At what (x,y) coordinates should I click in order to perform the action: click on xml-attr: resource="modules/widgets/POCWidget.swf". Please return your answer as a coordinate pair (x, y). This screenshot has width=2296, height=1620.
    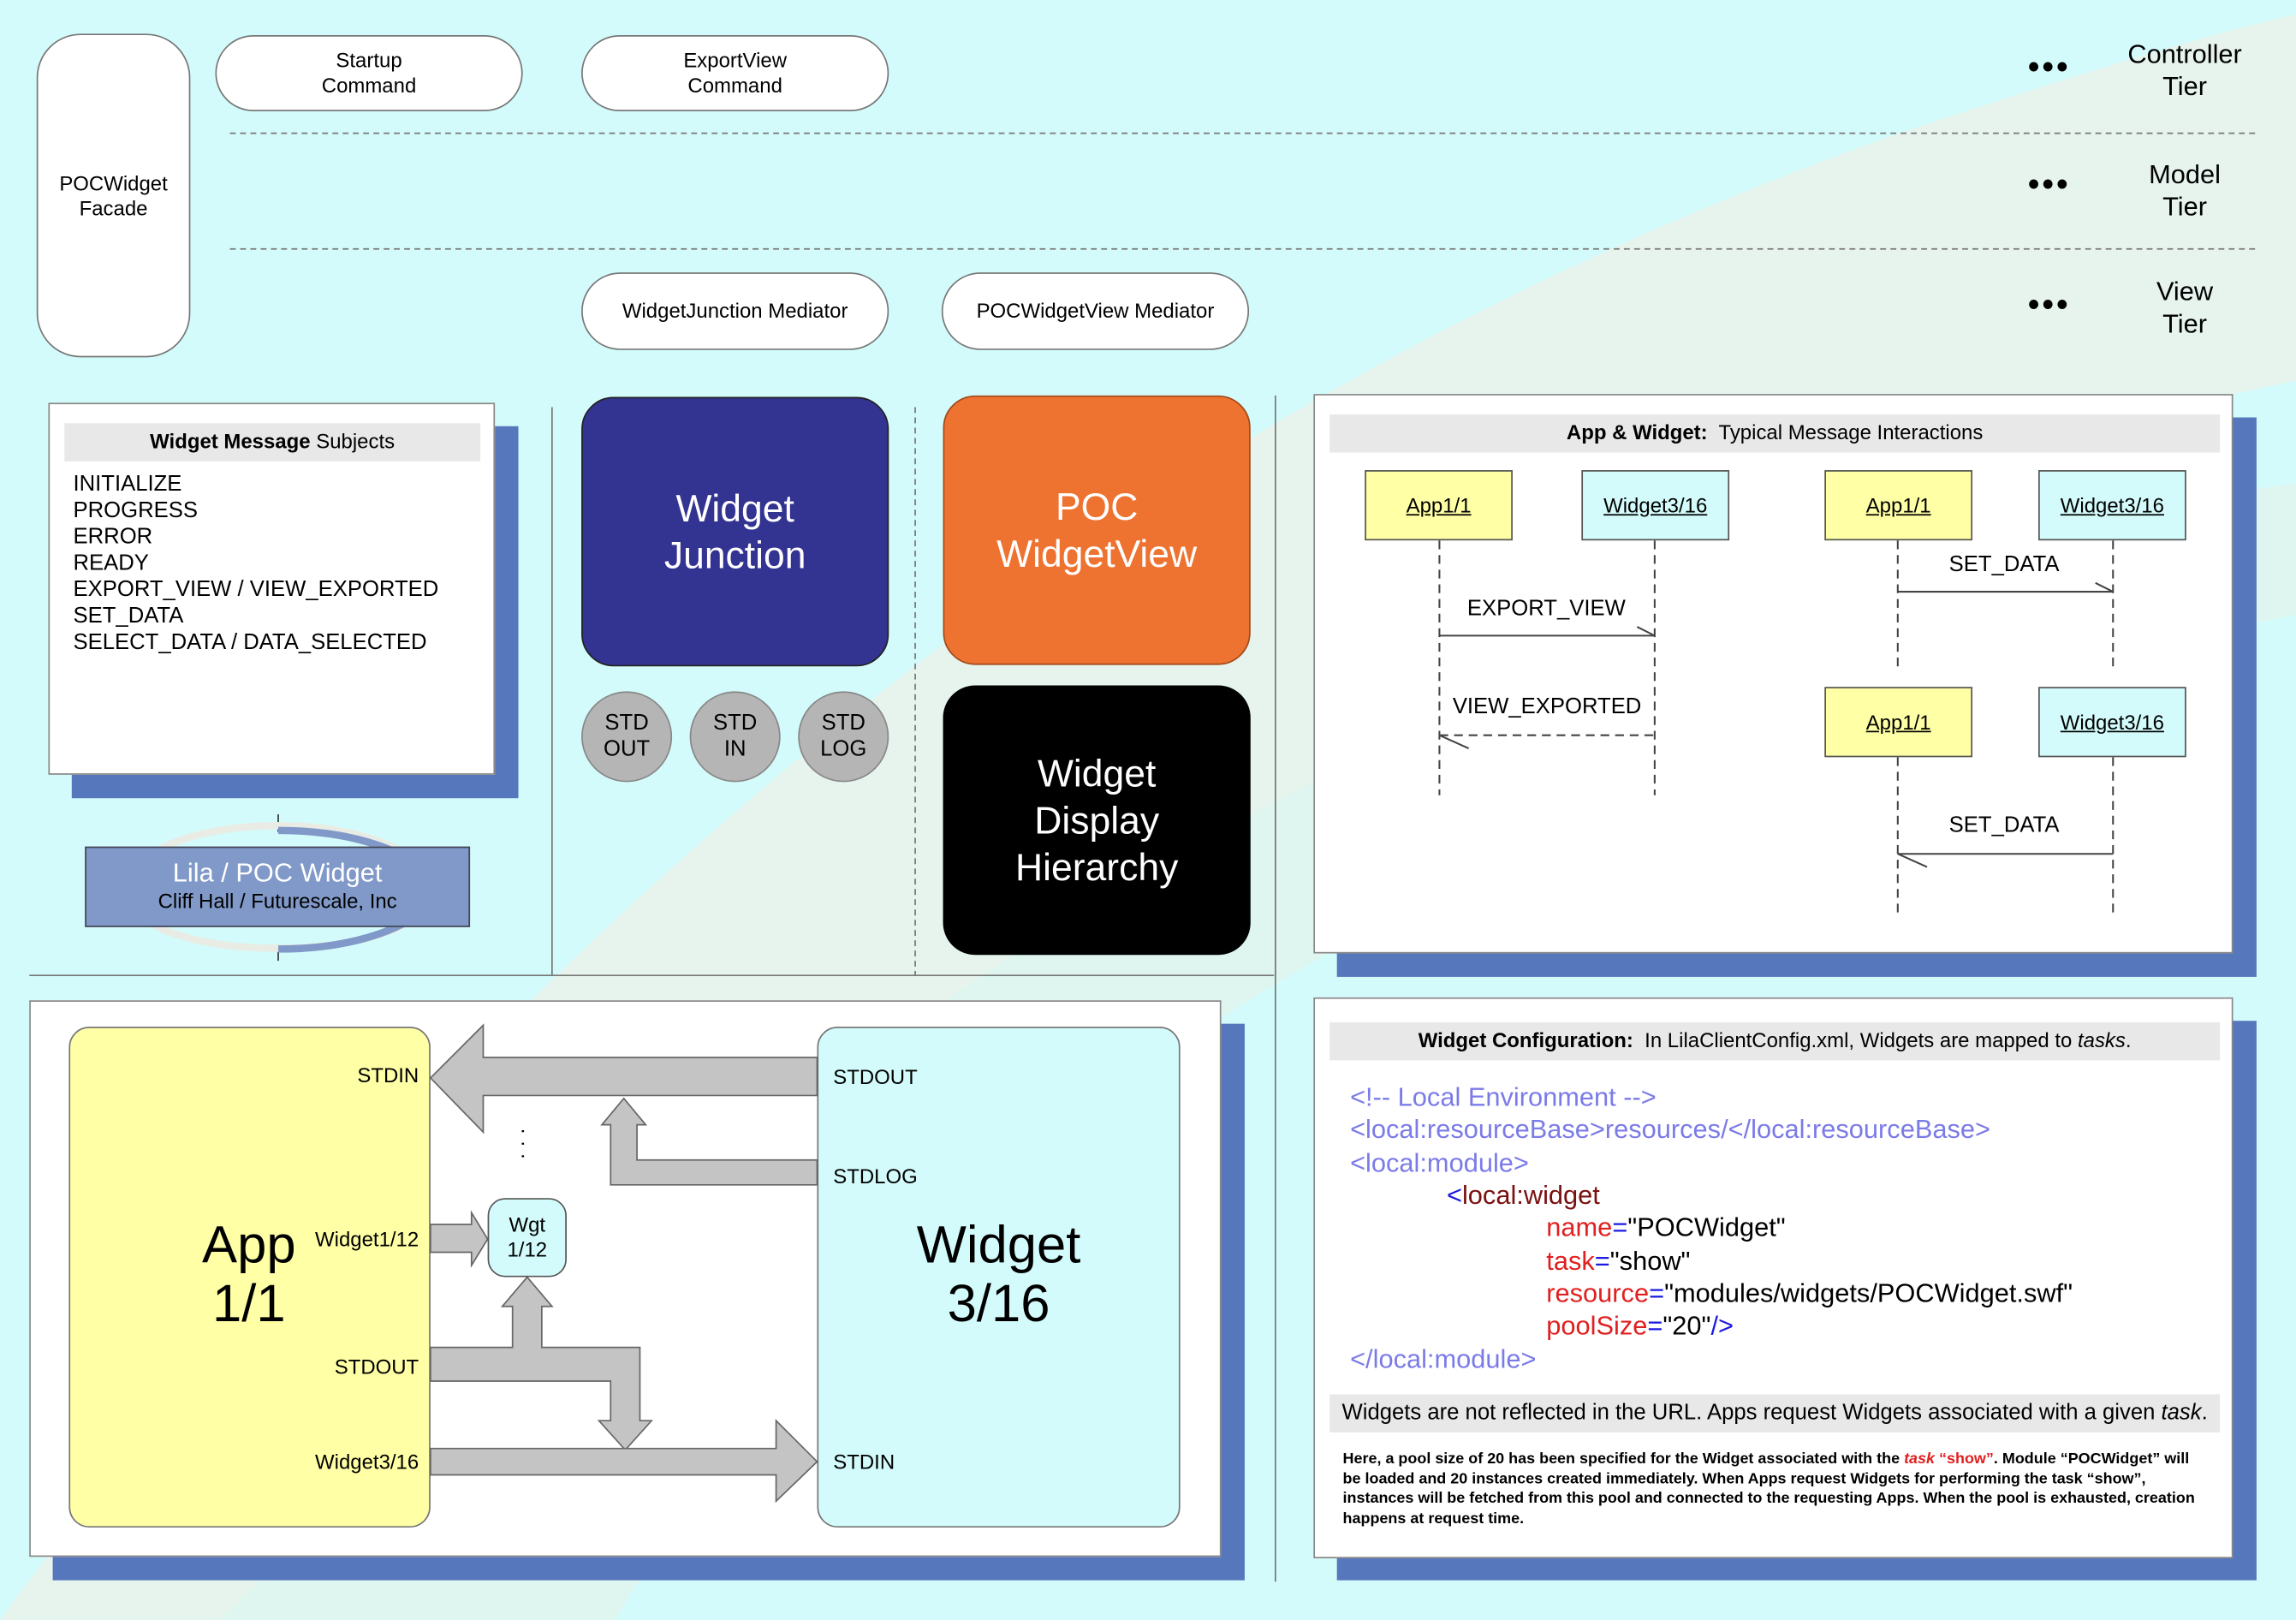
    Looking at the image, I should click on (1809, 1293).